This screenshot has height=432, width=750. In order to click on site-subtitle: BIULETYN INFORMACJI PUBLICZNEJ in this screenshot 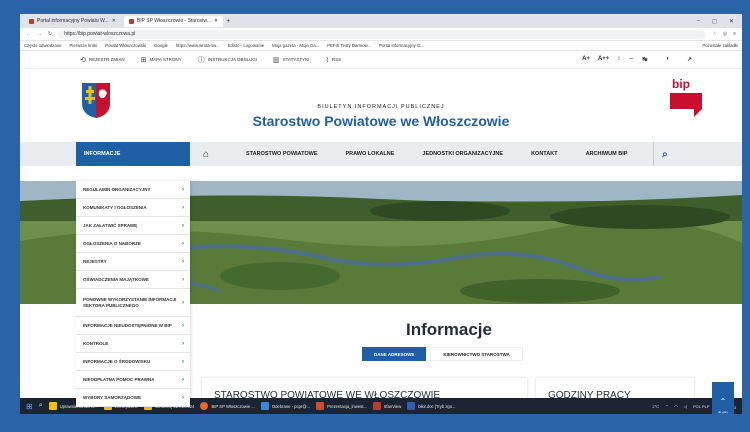, I will do `click(381, 107)`.